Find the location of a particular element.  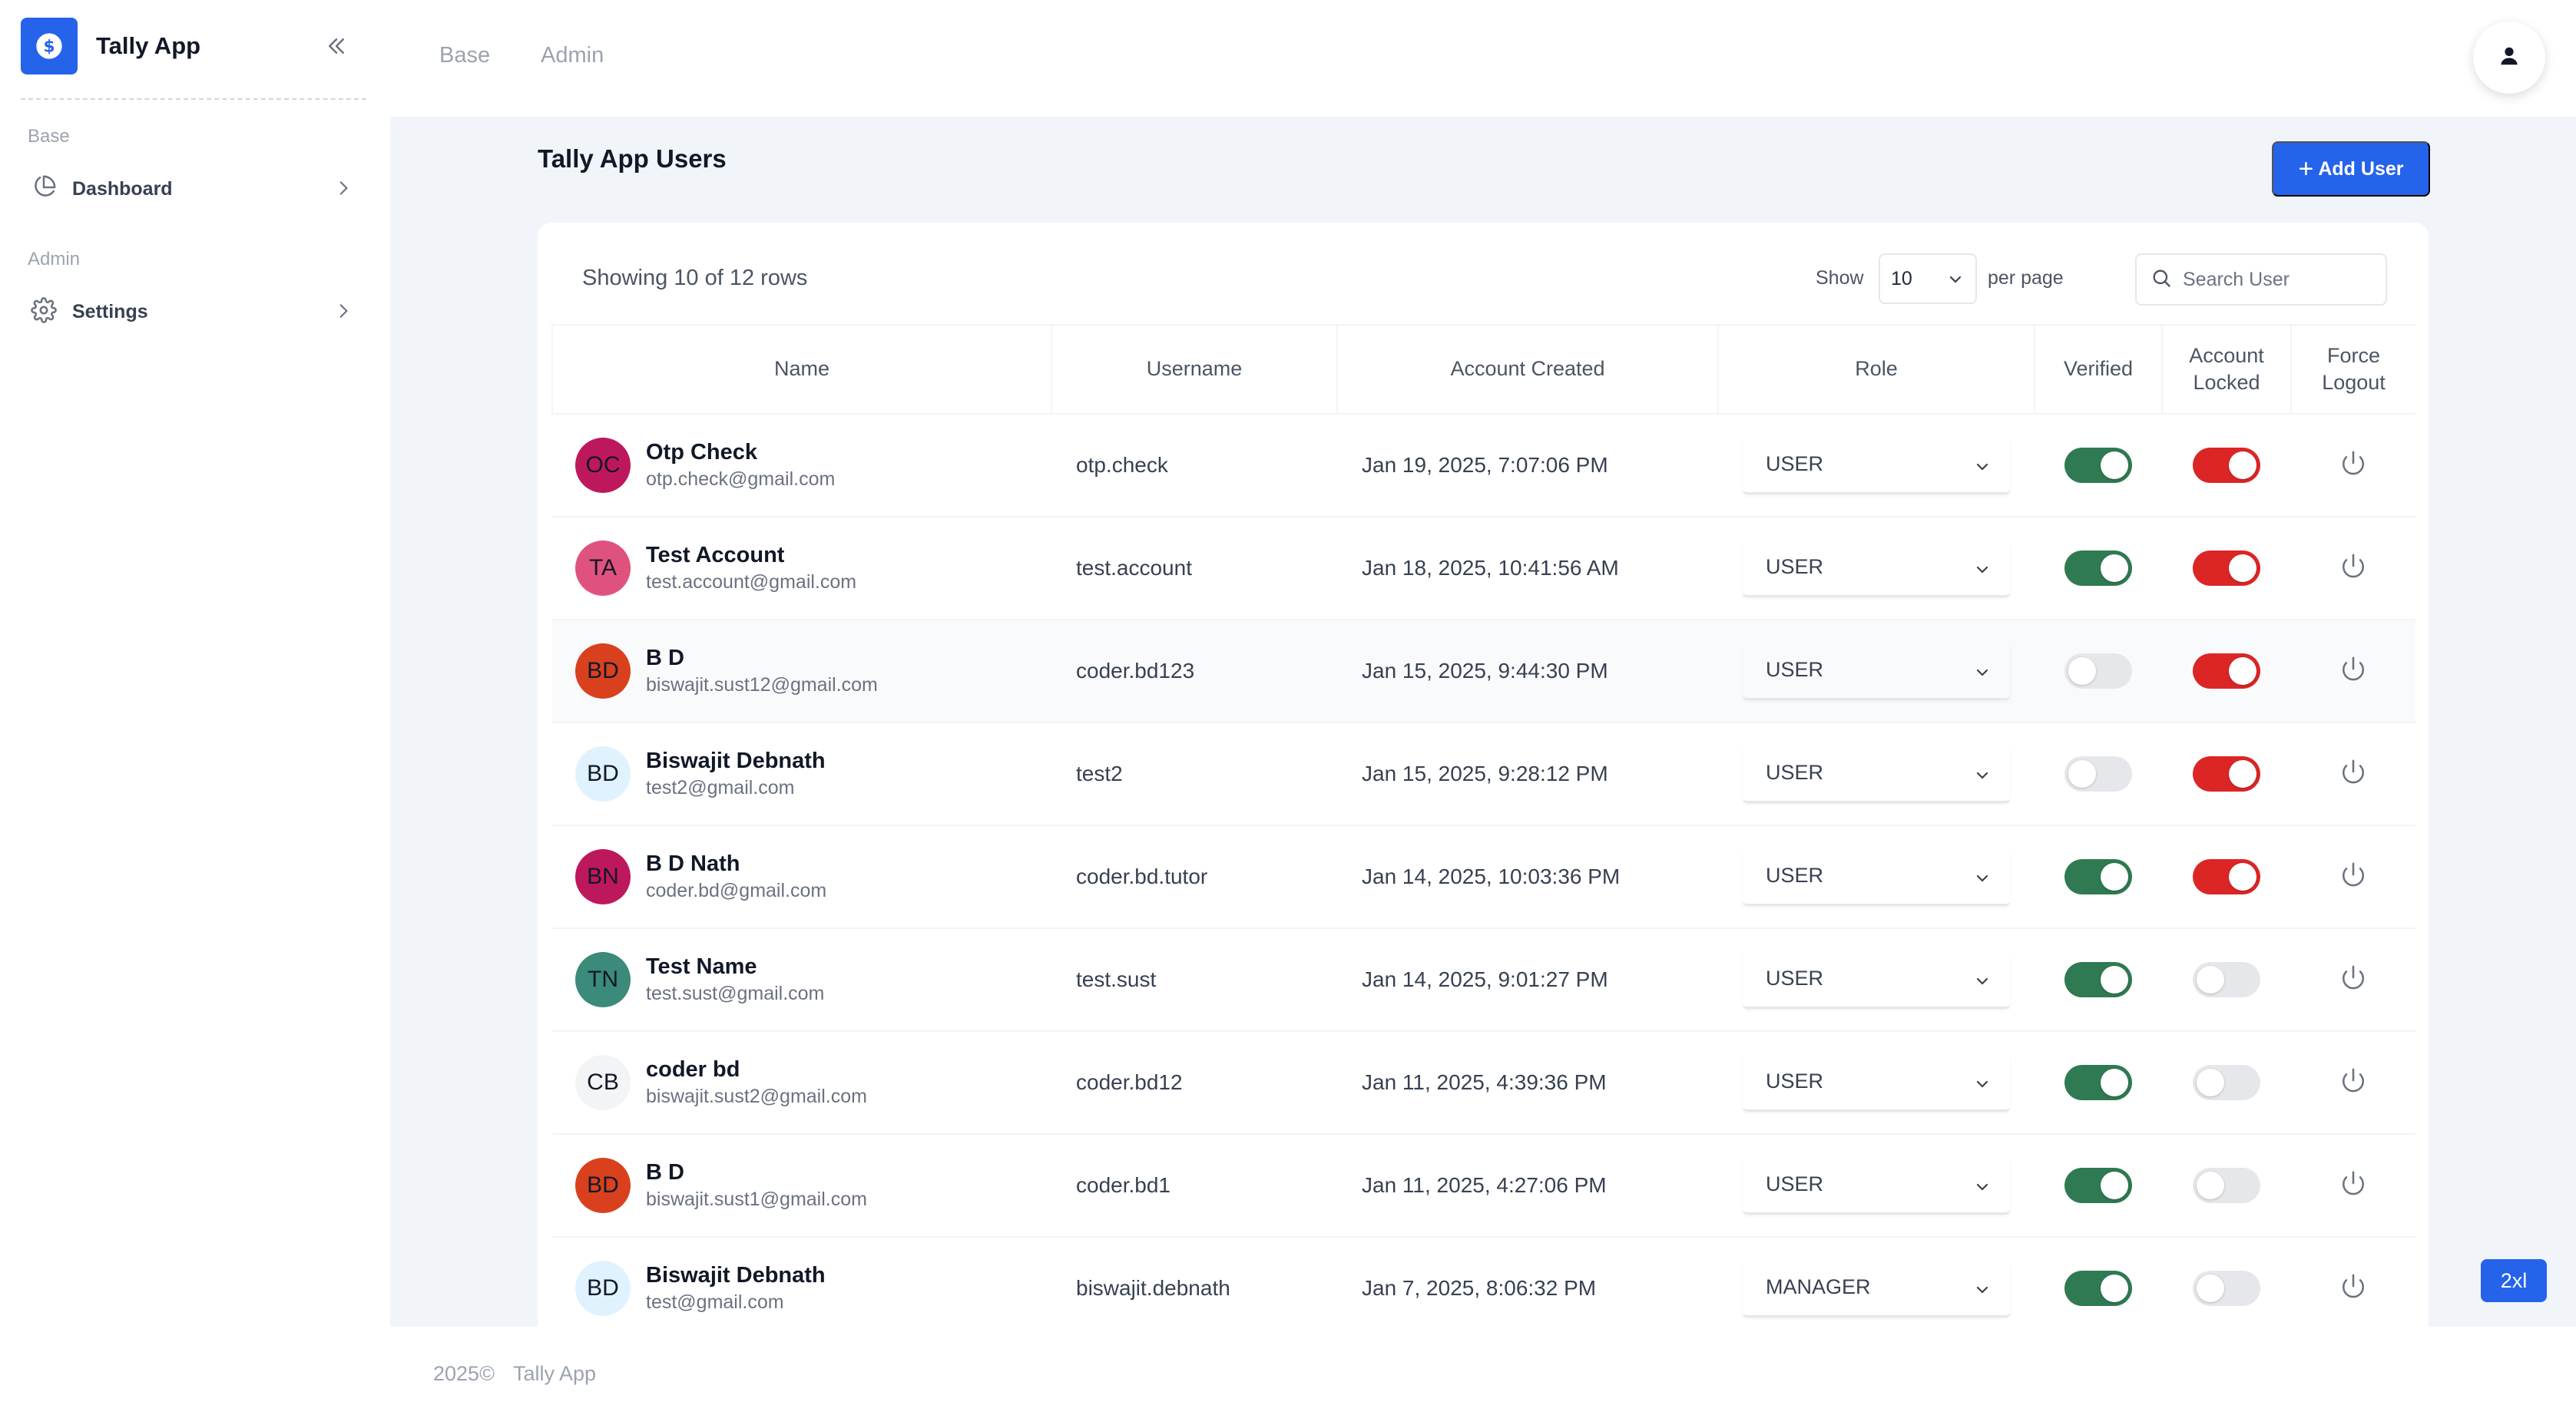

column-header-account-created: Account Created is located at coordinates (1528, 369).